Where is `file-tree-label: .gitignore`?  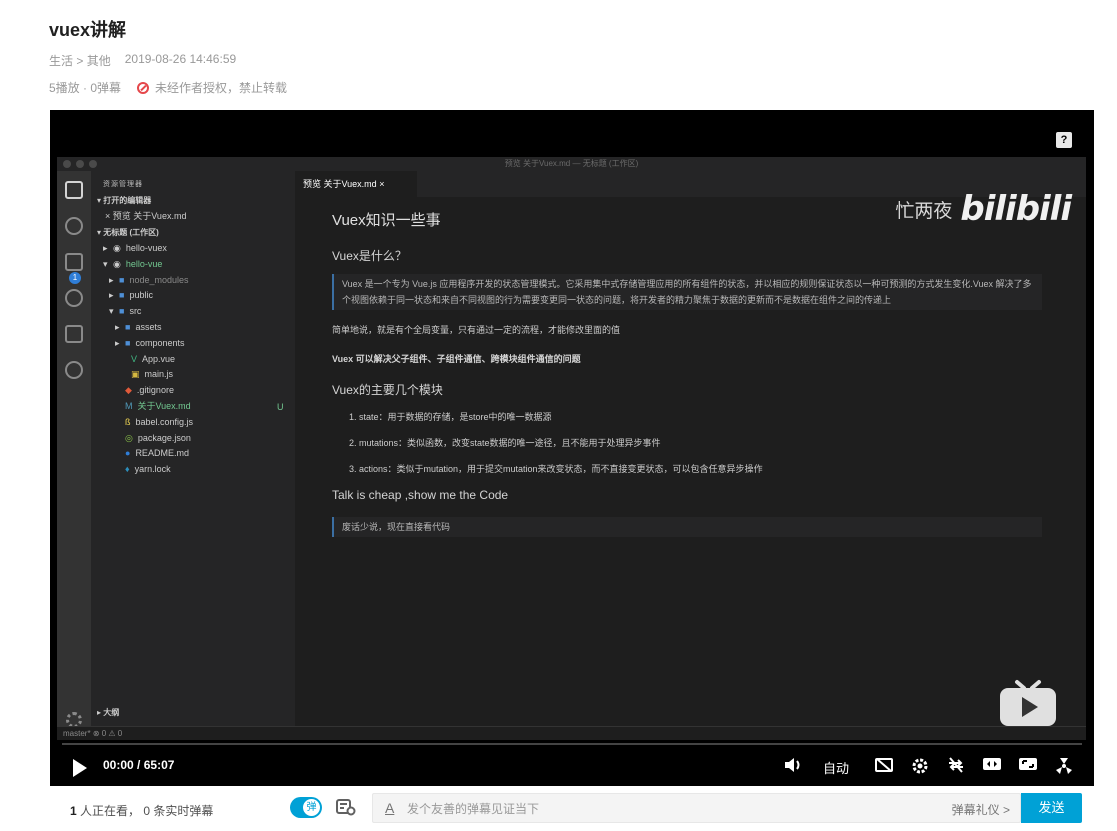 file-tree-label: .gitignore is located at coordinates (155, 390).